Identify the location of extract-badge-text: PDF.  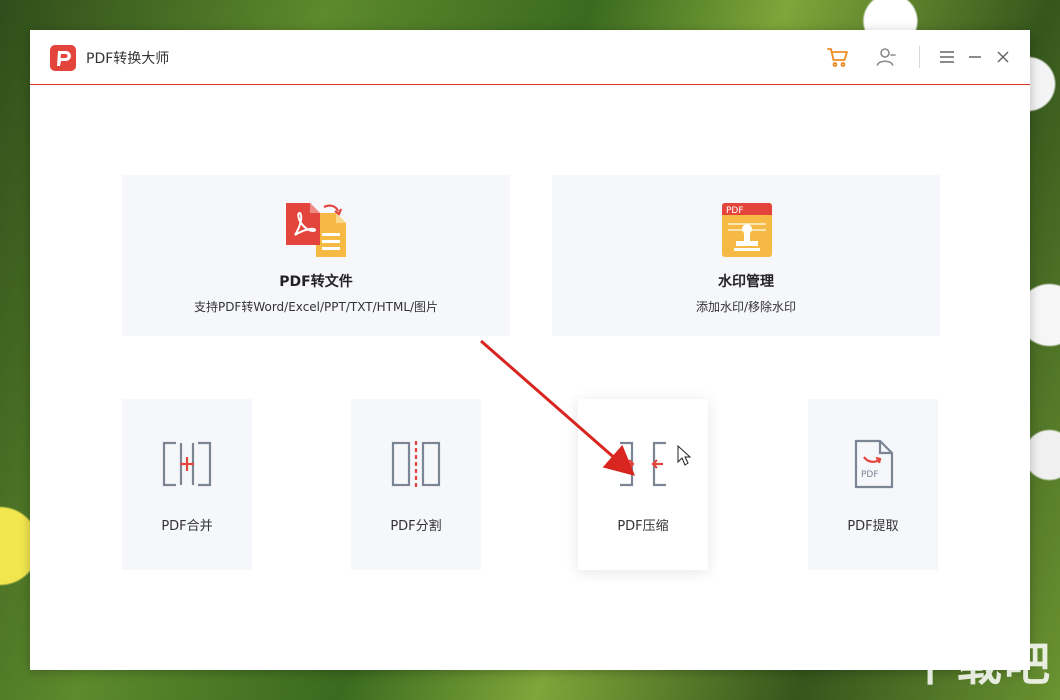
(870, 475).